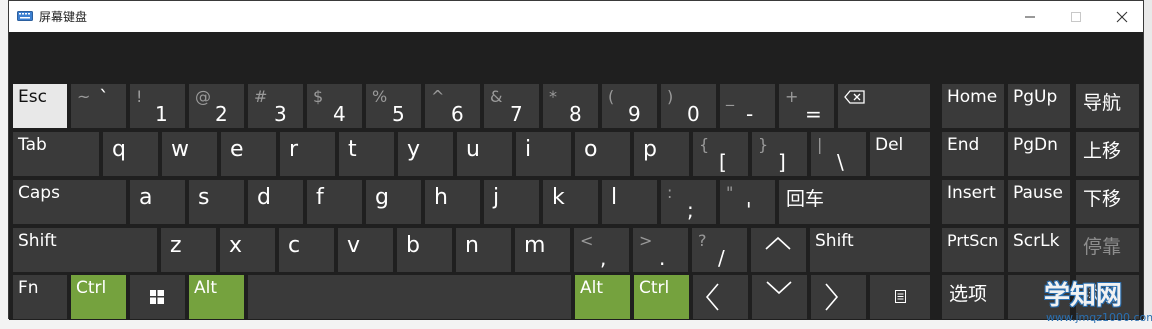 The image size is (1152, 329). I want to click on maximize-button, so click(1076, 16).